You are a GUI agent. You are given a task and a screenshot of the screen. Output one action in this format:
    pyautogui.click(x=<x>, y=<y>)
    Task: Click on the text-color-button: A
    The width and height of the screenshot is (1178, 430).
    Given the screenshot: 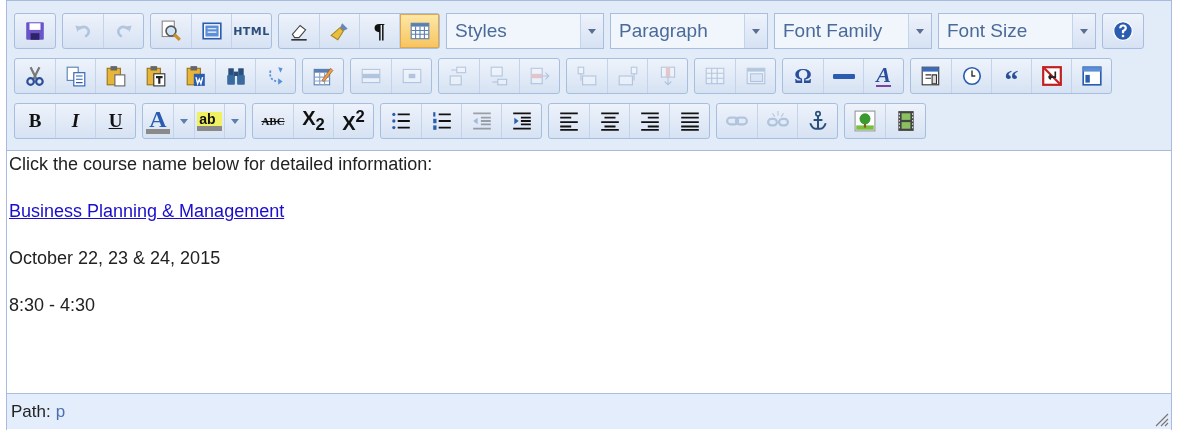 What is the action you would take?
    pyautogui.click(x=158, y=121)
    